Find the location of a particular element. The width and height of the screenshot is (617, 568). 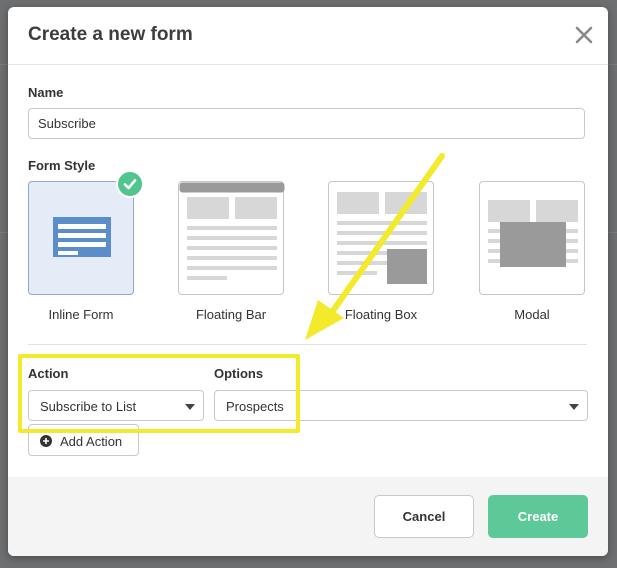

style-label-floating-bar: Floating Bar is located at coordinates (231, 314).